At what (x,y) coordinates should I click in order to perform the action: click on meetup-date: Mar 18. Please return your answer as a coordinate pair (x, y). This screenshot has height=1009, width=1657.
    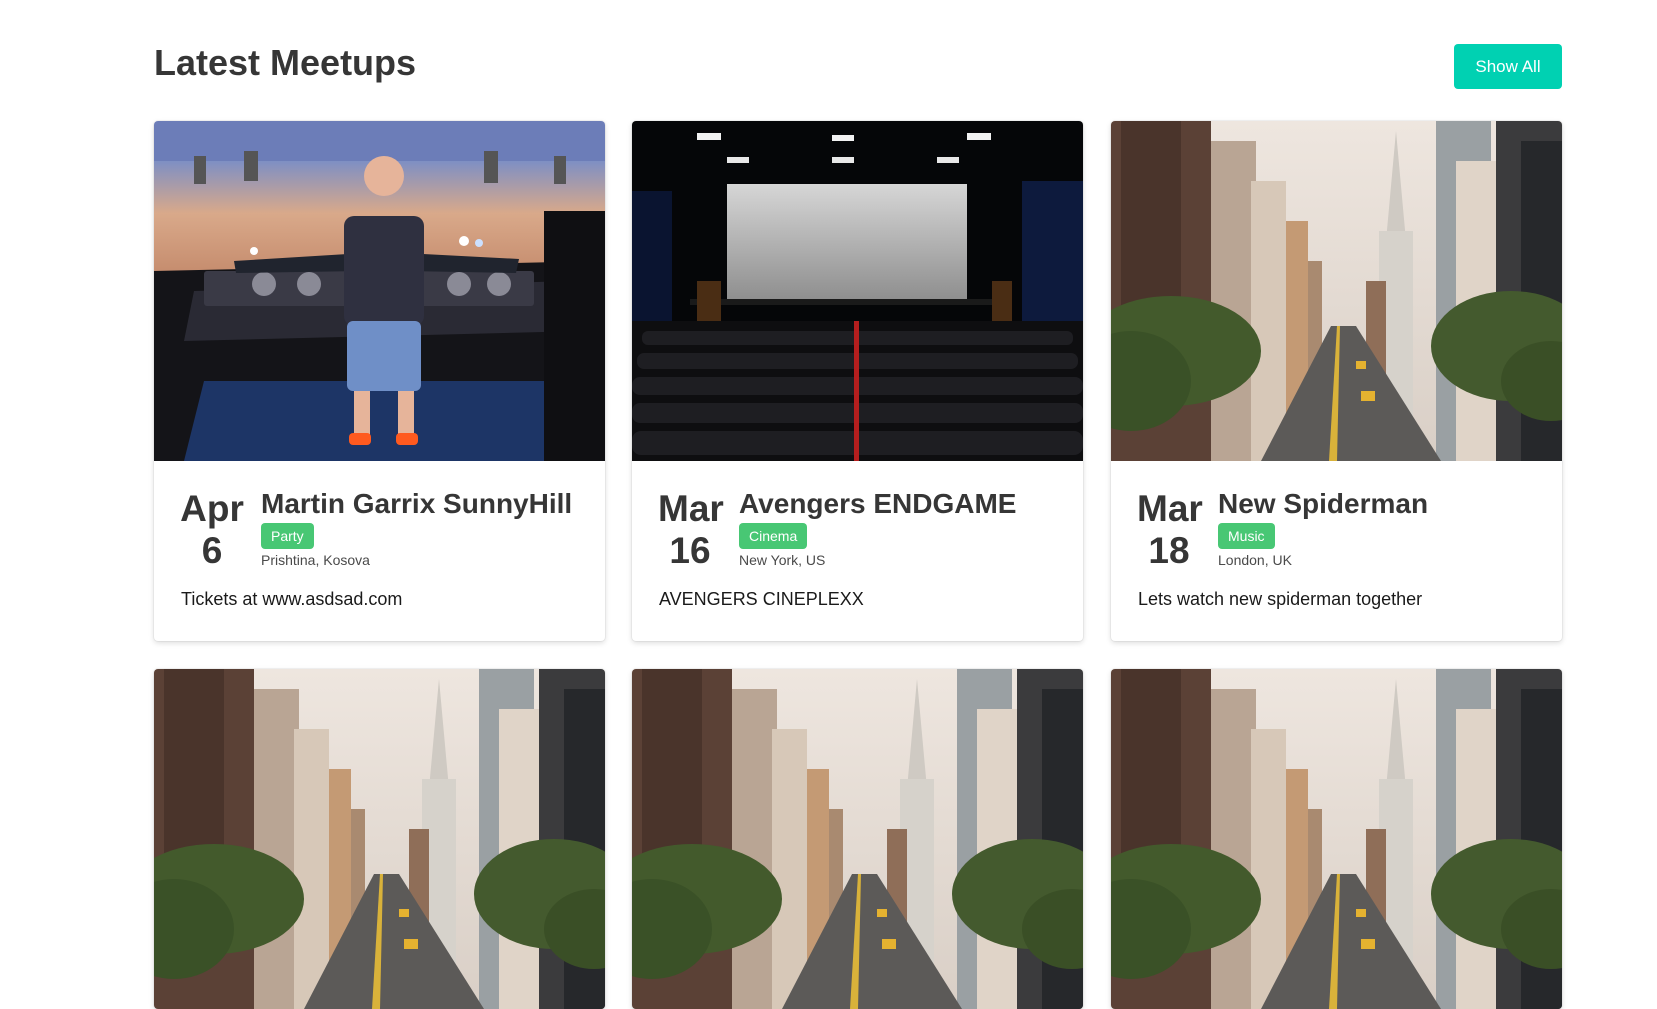
    Looking at the image, I should click on (1170, 530).